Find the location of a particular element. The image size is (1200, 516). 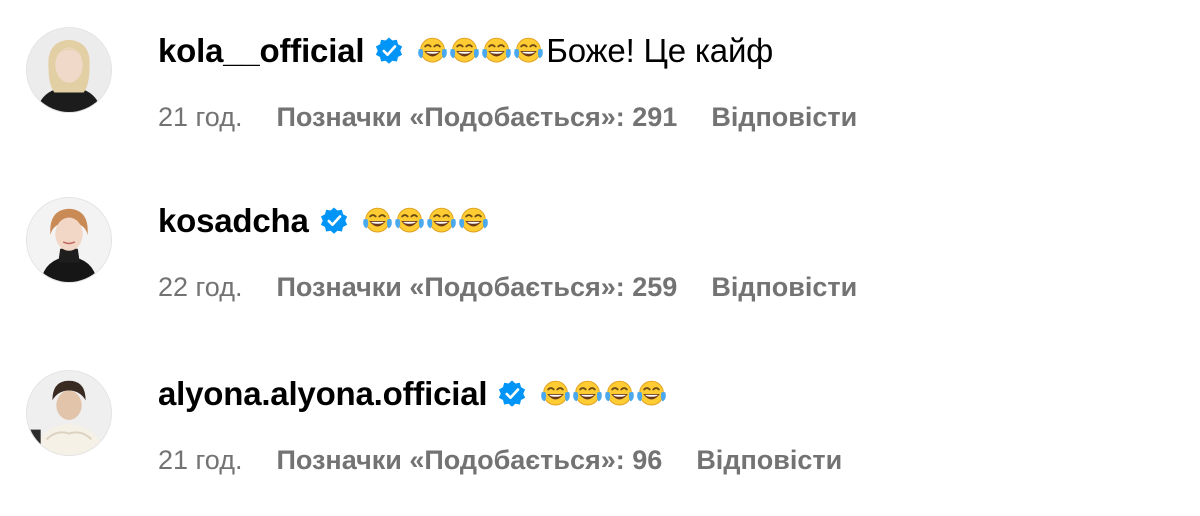

likes-count: Позначки «Подобається»: 259 is located at coordinates (476, 287).